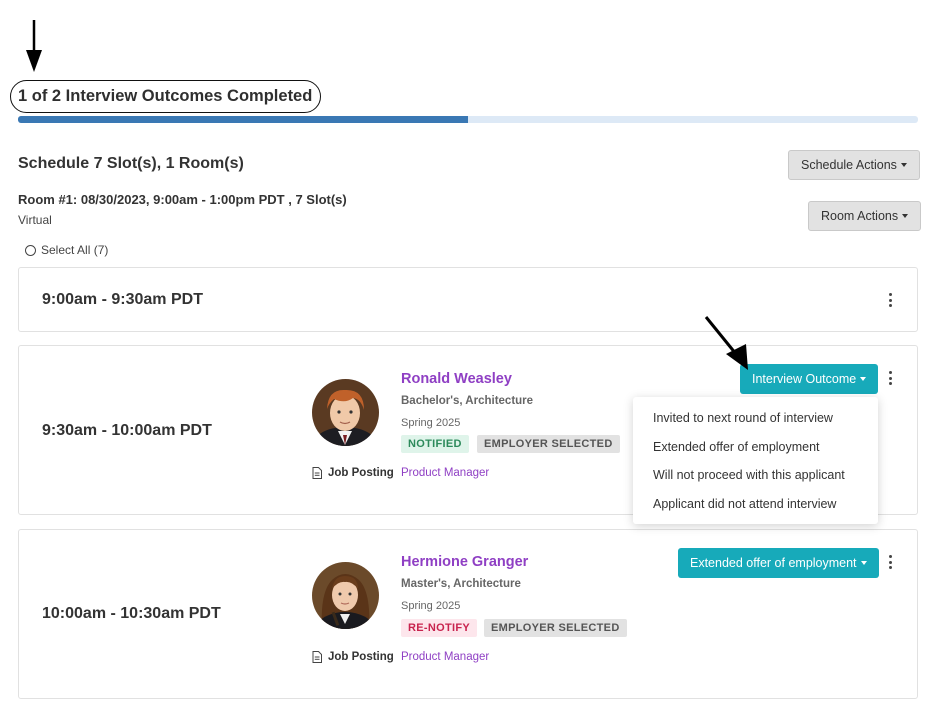  Describe the element at coordinates (243, 119) in the screenshot. I see `progress-bar-fill` at that location.